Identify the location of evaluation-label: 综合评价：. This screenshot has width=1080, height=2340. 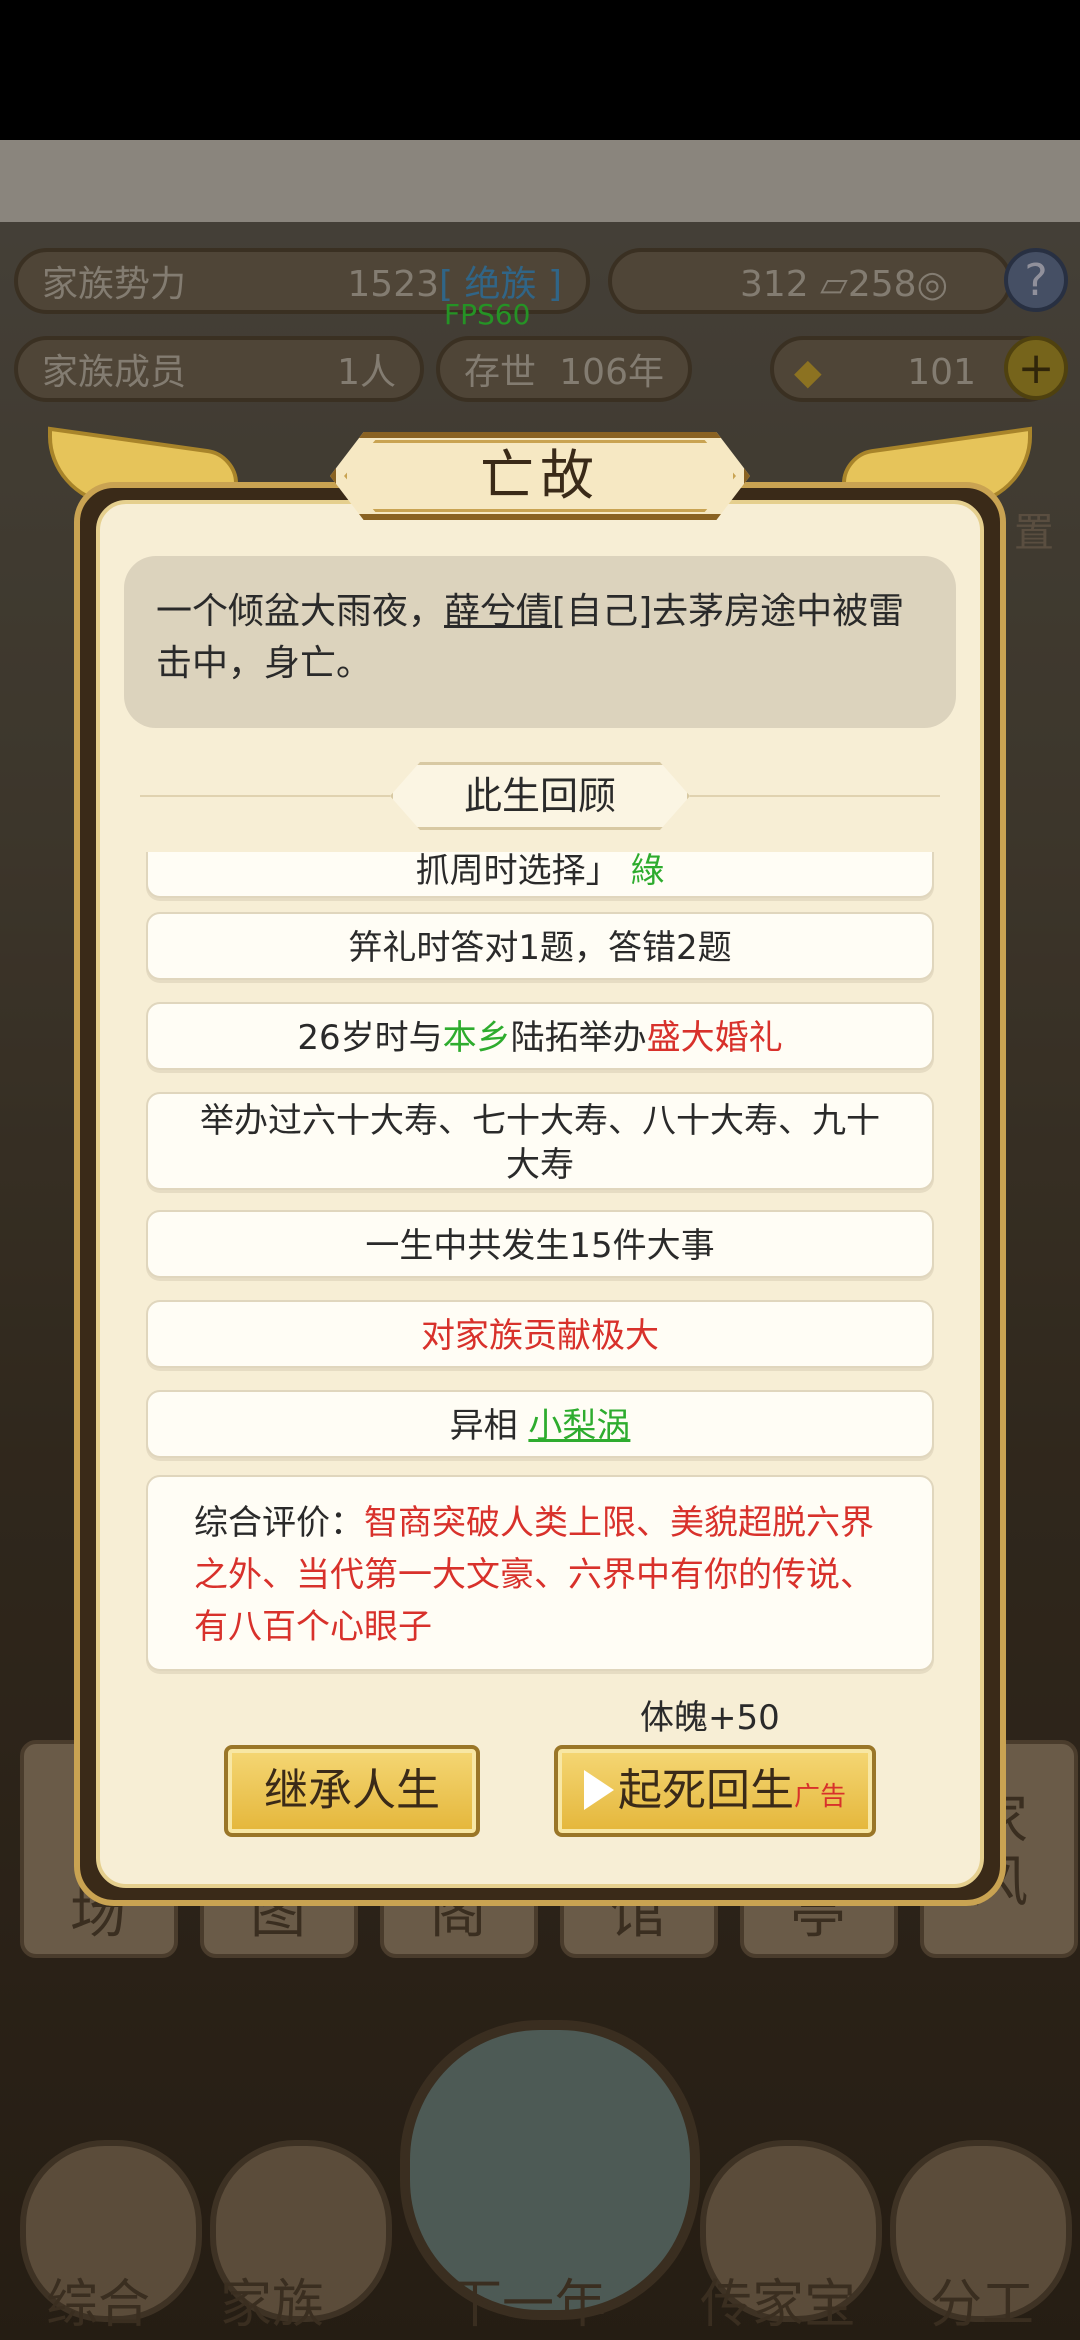
(279, 1523).